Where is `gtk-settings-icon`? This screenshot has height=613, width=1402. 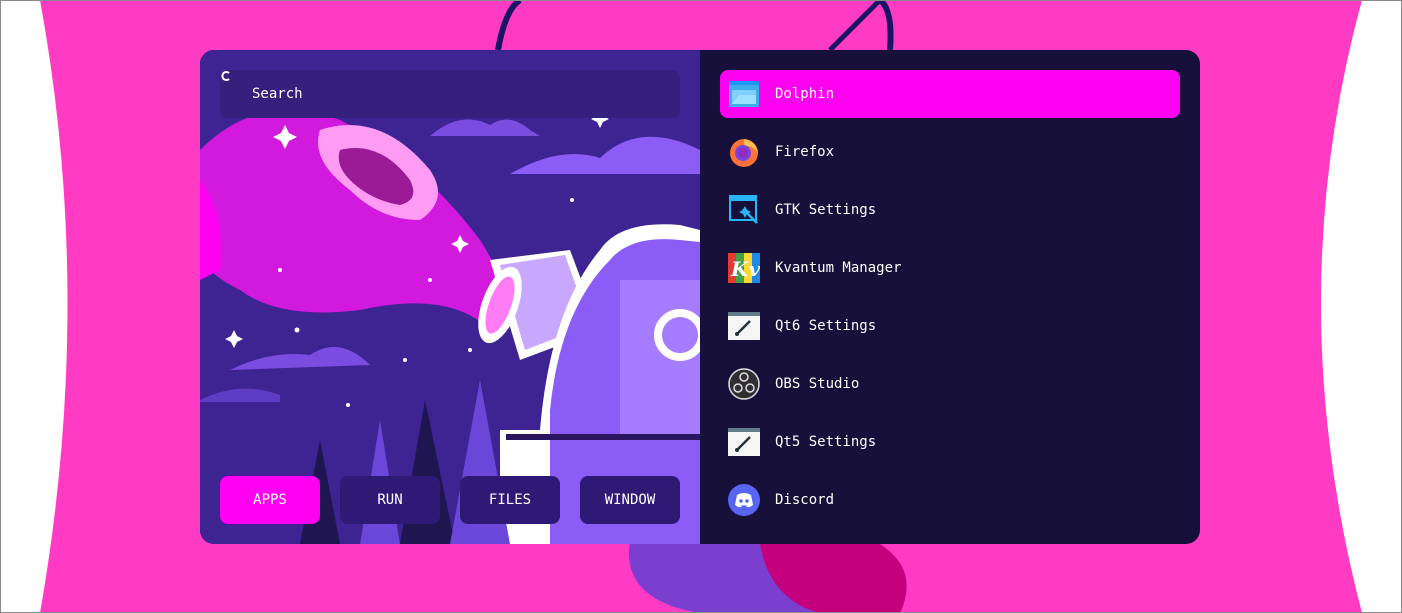 gtk-settings-icon is located at coordinates (744, 210).